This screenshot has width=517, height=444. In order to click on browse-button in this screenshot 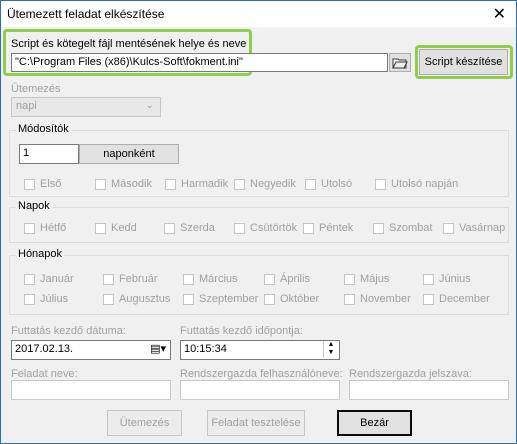, I will do `click(400, 62)`.